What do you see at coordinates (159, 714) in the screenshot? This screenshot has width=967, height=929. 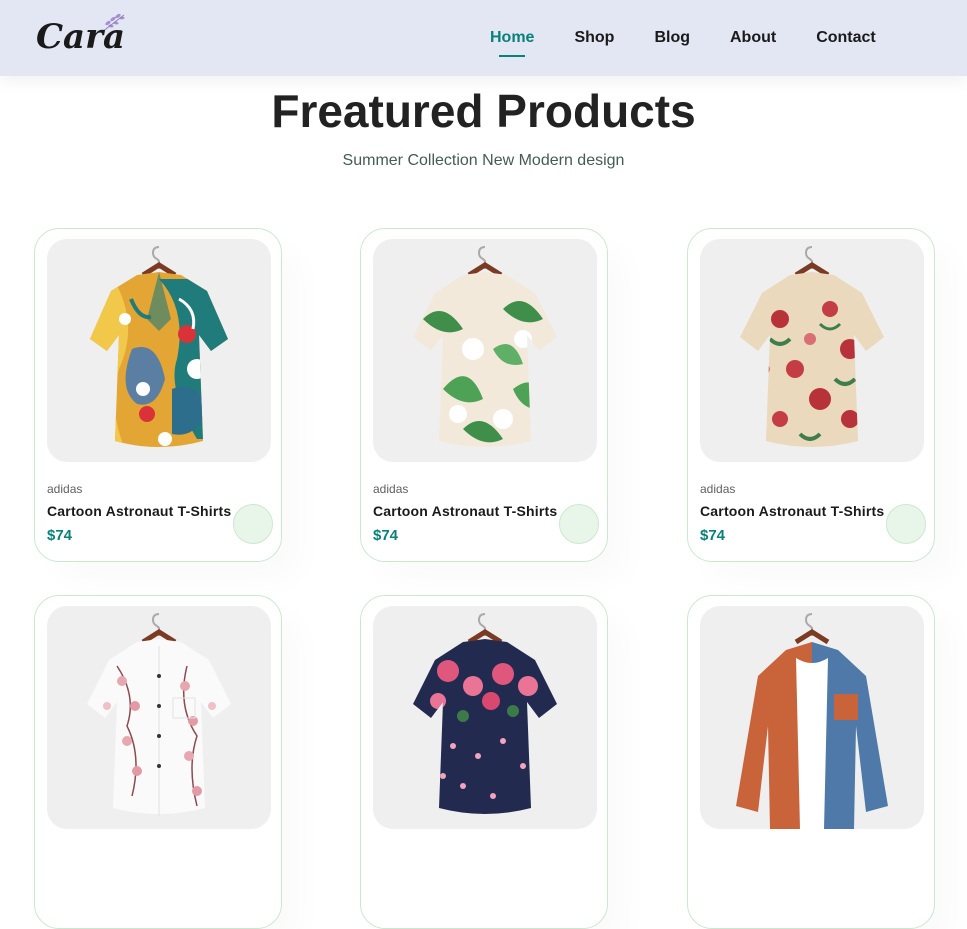 I see `shirt-white-pink-blossom` at bounding box center [159, 714].